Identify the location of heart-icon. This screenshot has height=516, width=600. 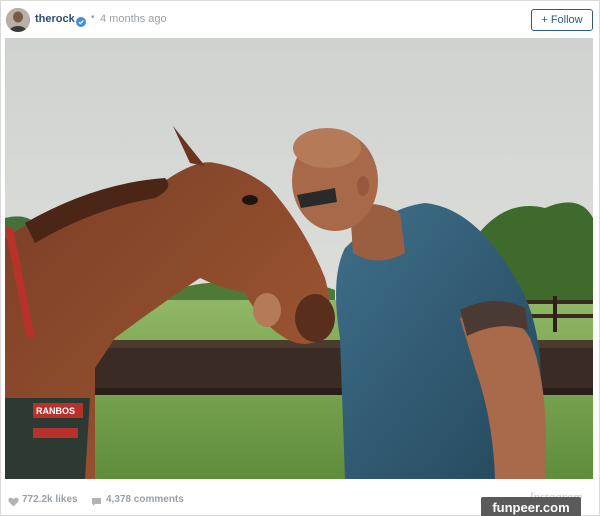
(13, 500).